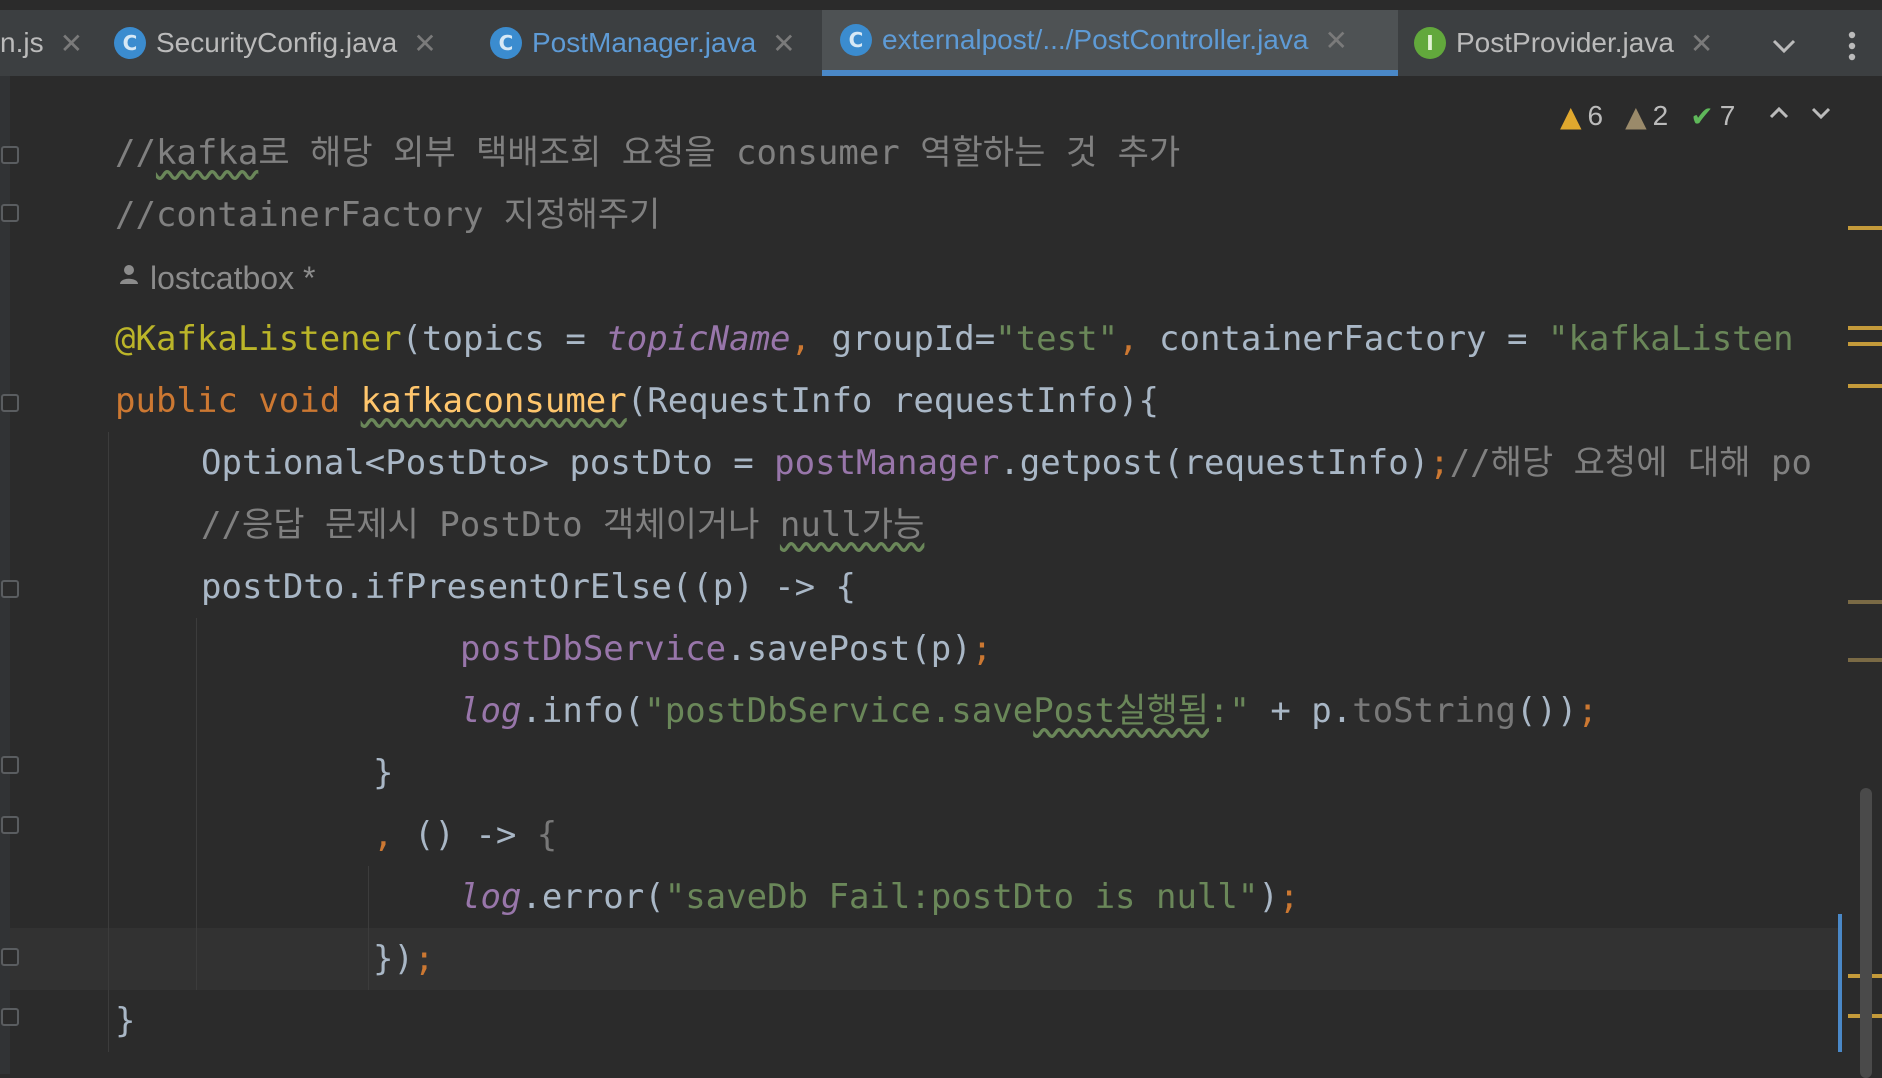  What do you see at coordinates (5, 575) in the screenshot?
I see `gutter` at bounding box center [5, 575].